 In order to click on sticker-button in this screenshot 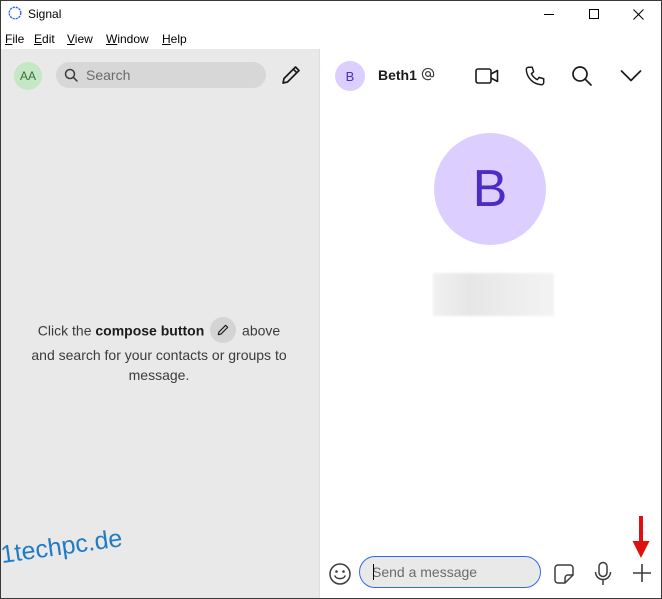, I will do `click(564, 576)`.